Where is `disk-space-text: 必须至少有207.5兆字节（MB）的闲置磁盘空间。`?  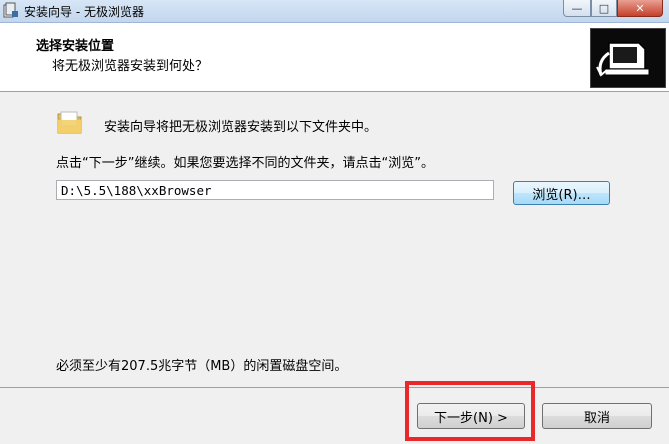 disk-space-text: 必须至少有207.5兆字节（MB）的闲置磁盘空间。 is located at coordinates (202, 366).